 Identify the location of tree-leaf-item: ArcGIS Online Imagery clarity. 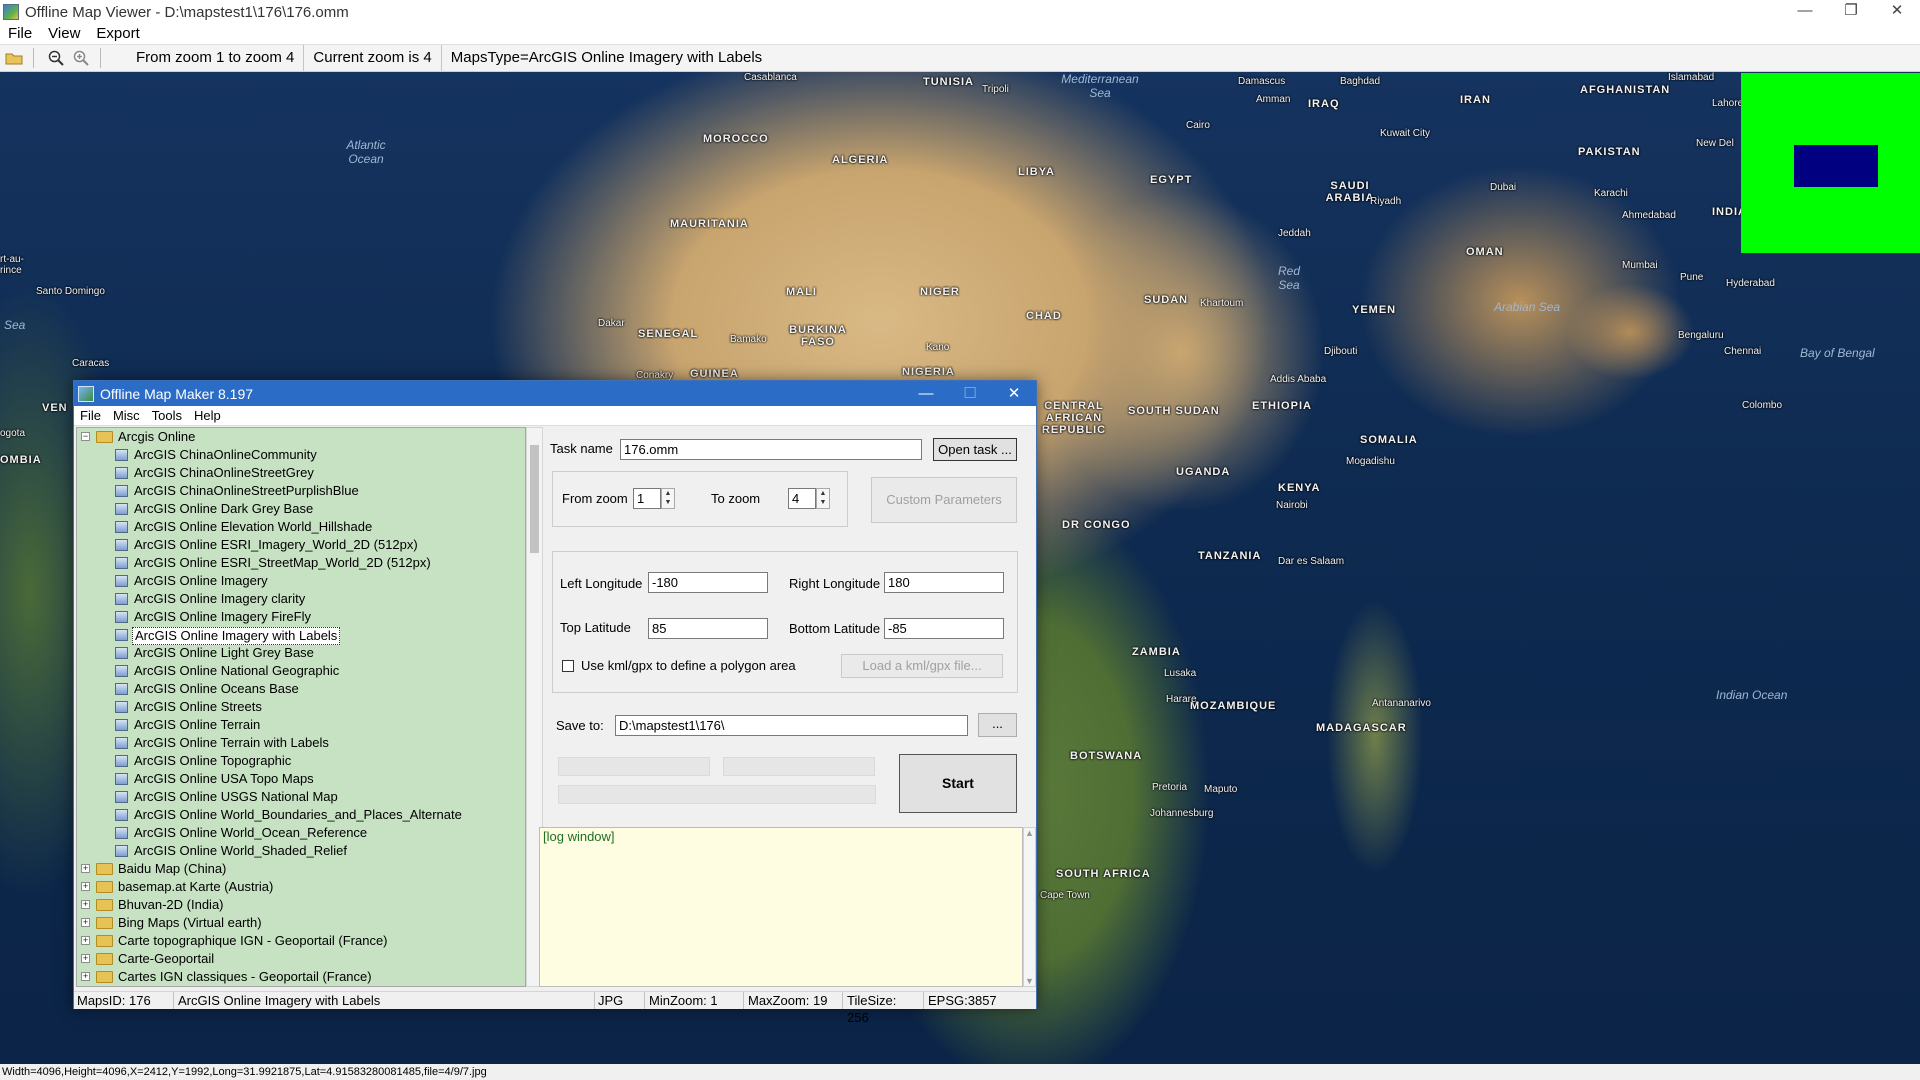
(301, 599).